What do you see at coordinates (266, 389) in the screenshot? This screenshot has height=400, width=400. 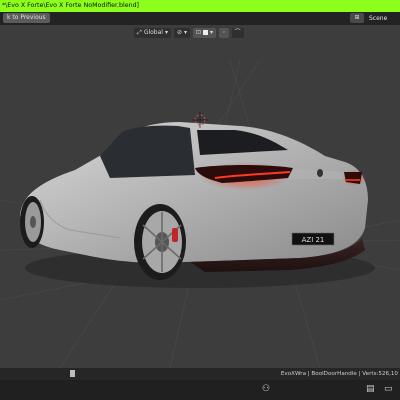 I see `people-icon: ⚇` at bounding box center [266, 389].